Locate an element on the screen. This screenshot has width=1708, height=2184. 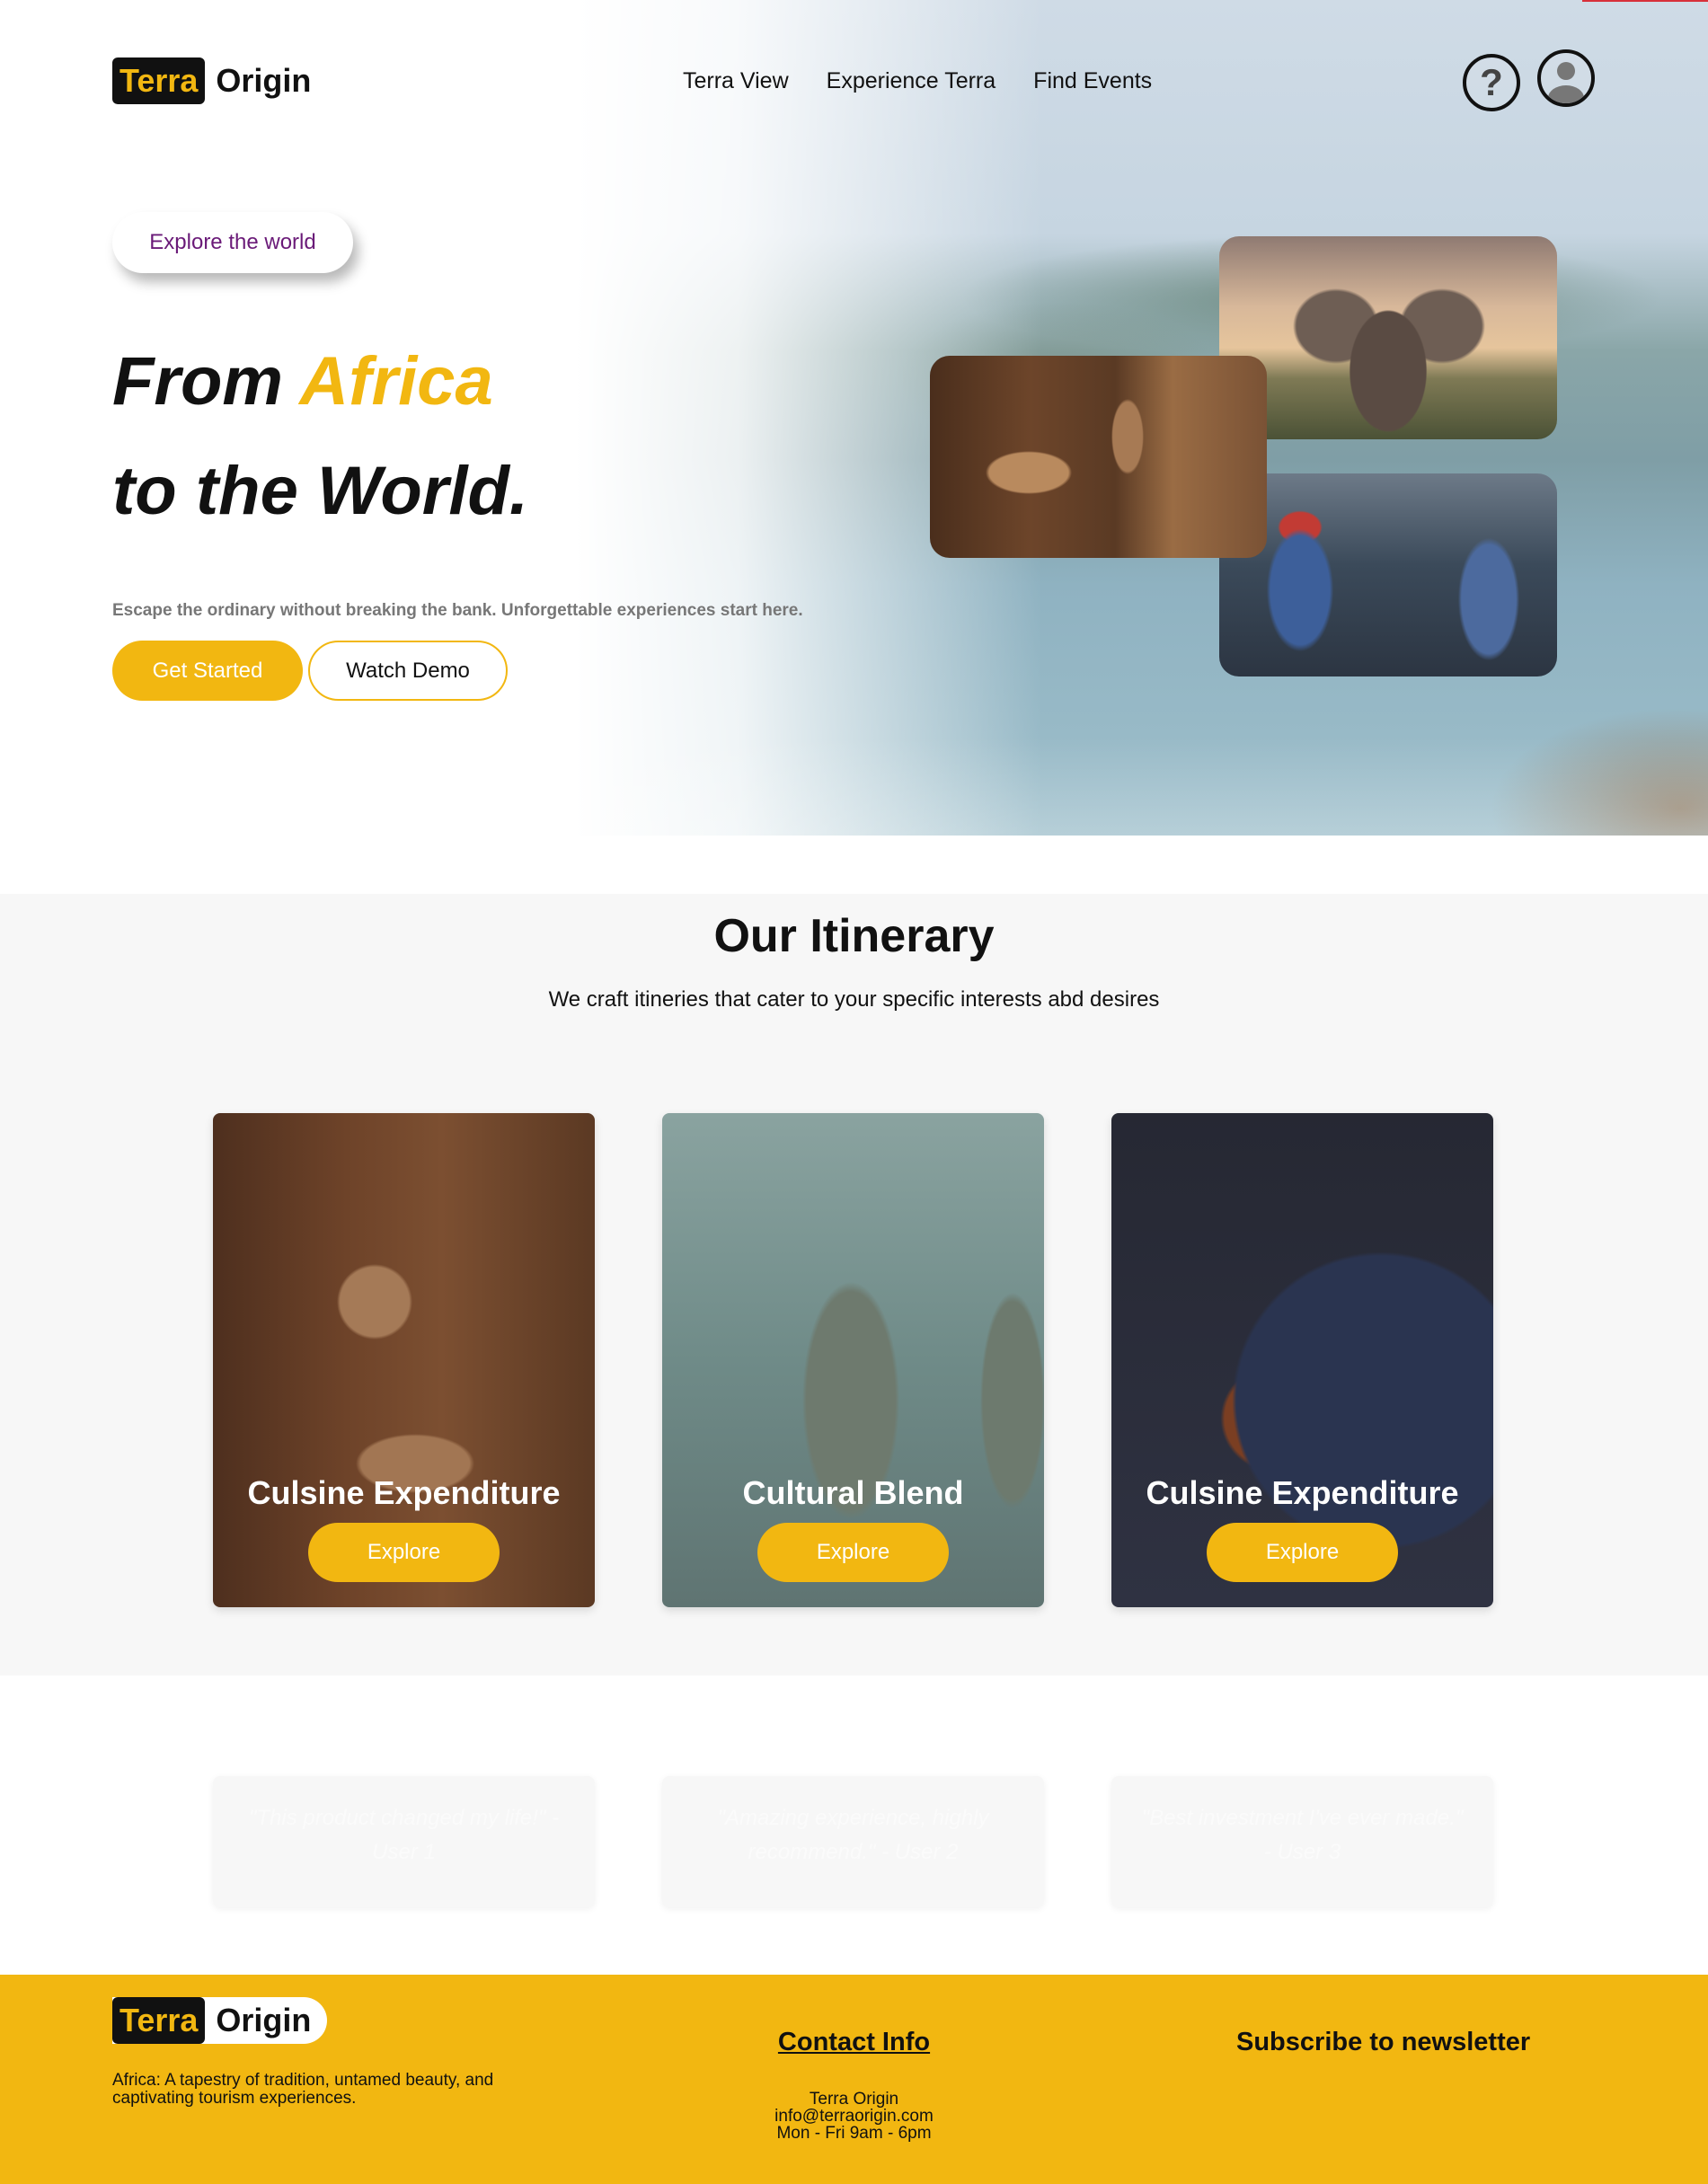
user-avatar-svg is located at coordinates (1566, 83).